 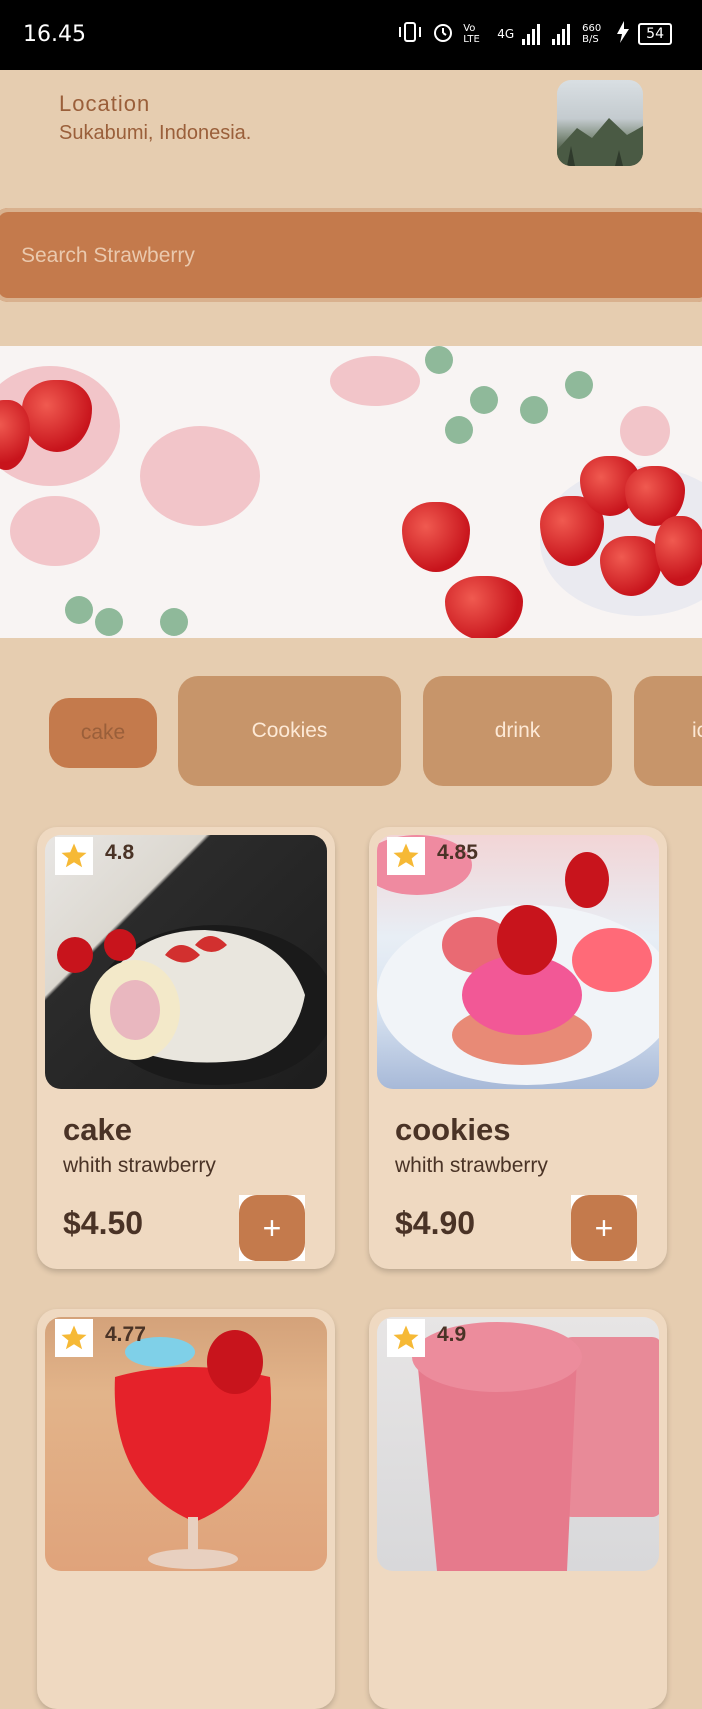 What do you see at coordinates (120, 852) in the screenshot?
I see `product-rating: 4.8` at bounding box center [120, 852].